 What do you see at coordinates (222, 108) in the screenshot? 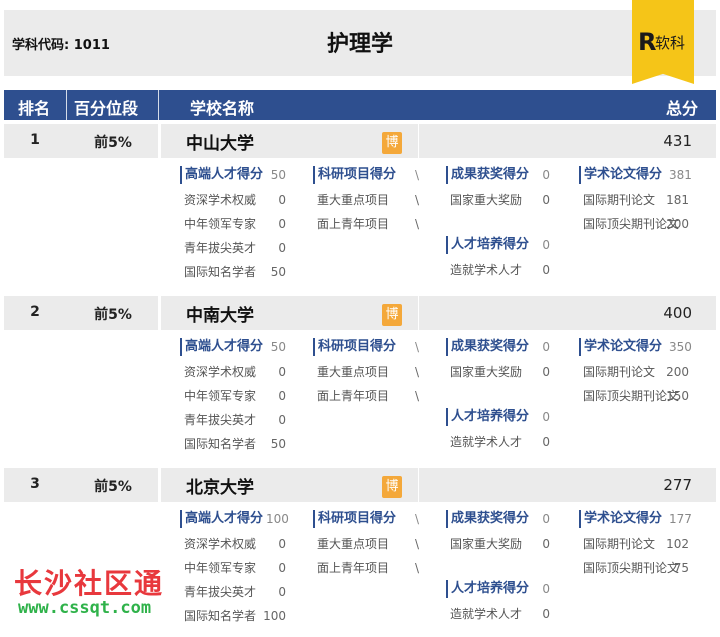
I see `col-school: 学校名称` at bounding box center [222, 108].